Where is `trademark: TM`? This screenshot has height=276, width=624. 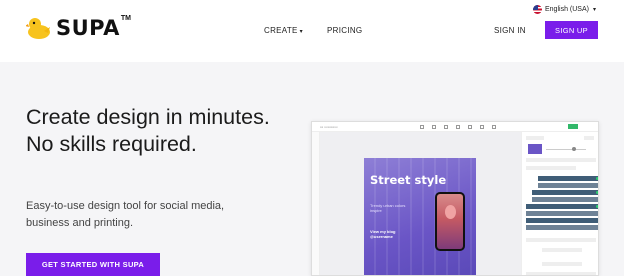 trademark: TM is located at coordinates (126, 18).